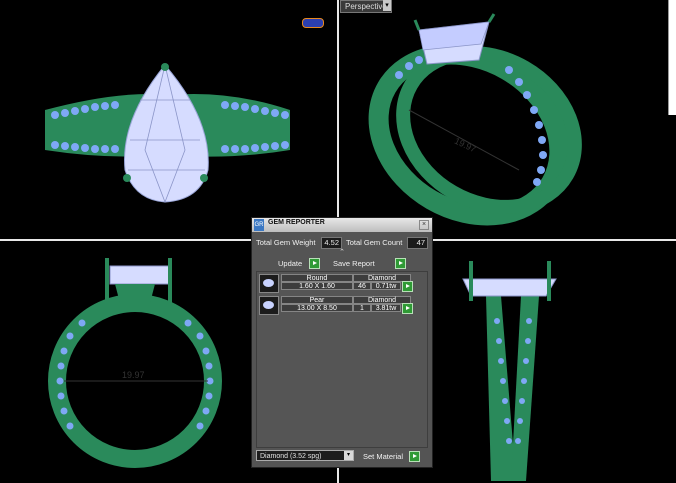 This screenshot has width=676, height=483. I want to click on collapse-chevron-icon: ⌃, so click(342, 252).